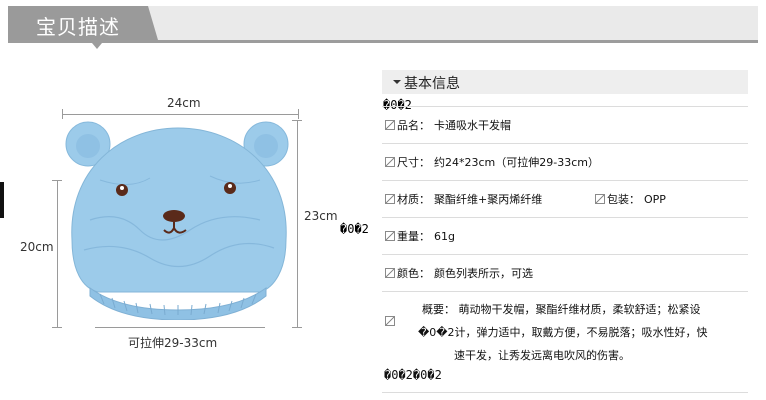  What do you see at coordinates (173, 343) in the screenshot?
I see `stretch-label: 可拉伸29-33cm` at bounding box center [173, 343].